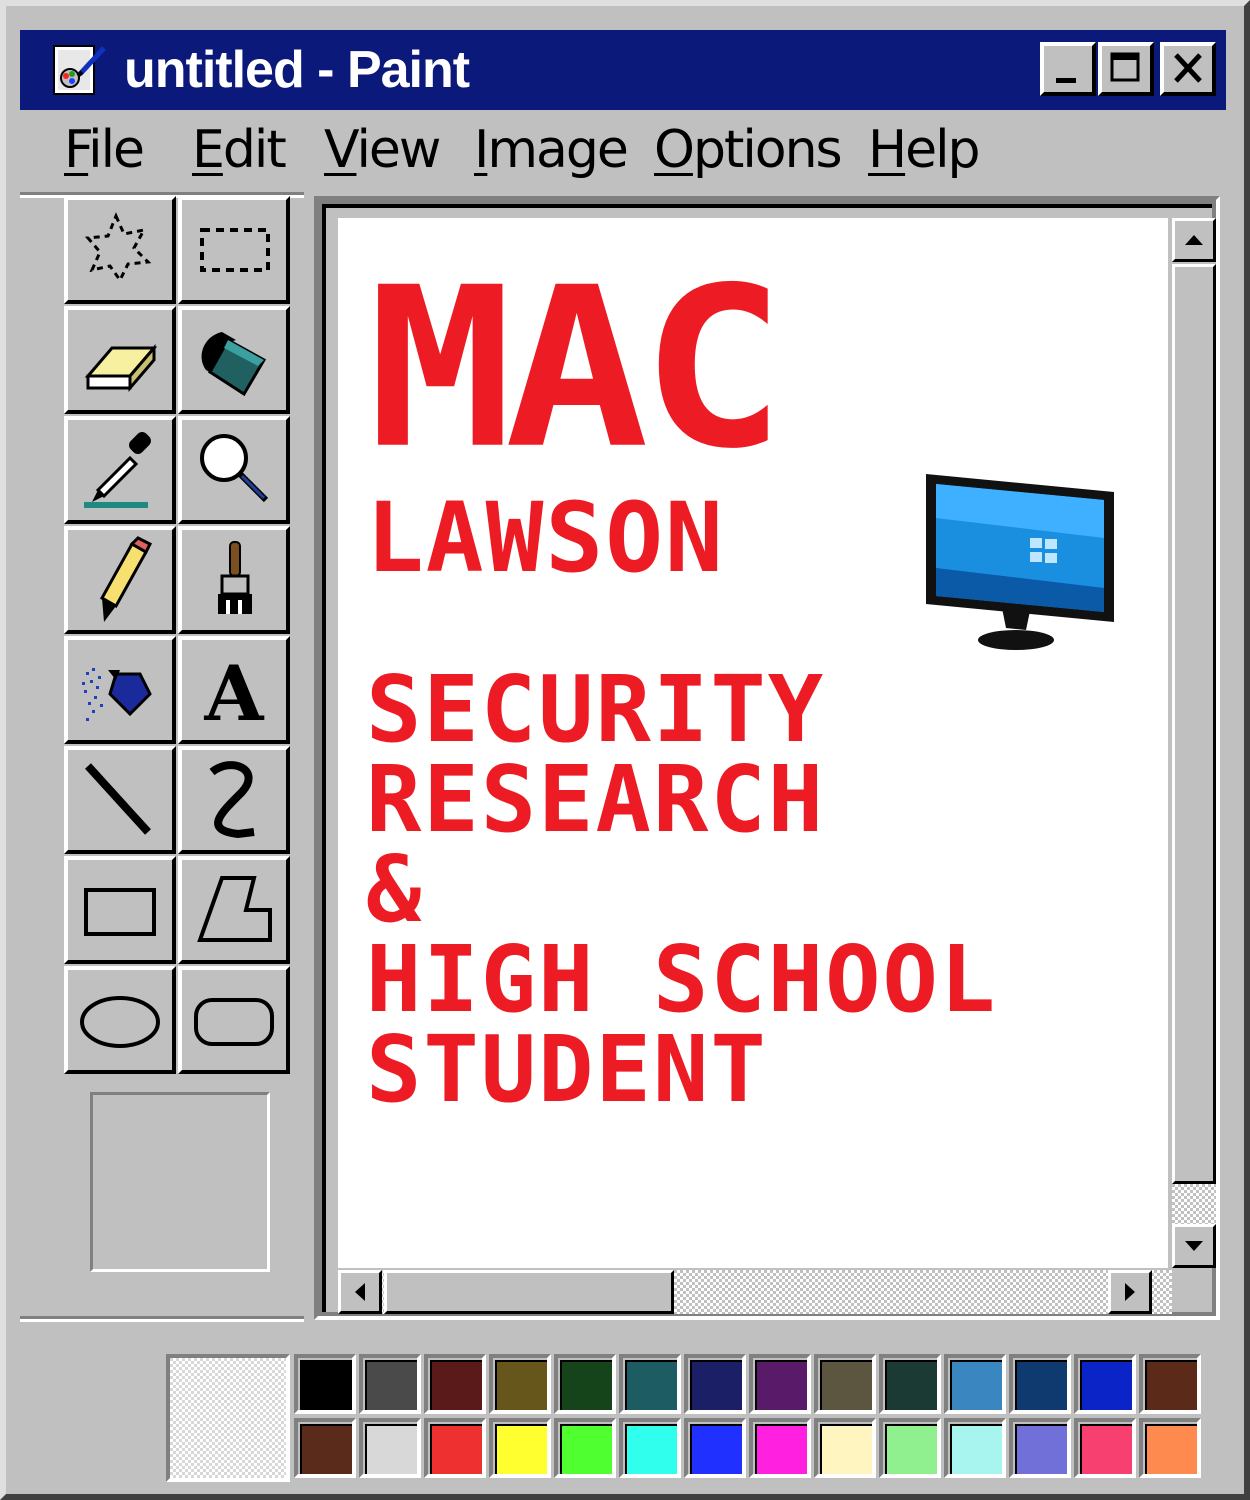 Image resolution: width=1250 pixels, height=1500 pixels. I want to click on horizontal-scroll-thumb, so click(529, 1292).